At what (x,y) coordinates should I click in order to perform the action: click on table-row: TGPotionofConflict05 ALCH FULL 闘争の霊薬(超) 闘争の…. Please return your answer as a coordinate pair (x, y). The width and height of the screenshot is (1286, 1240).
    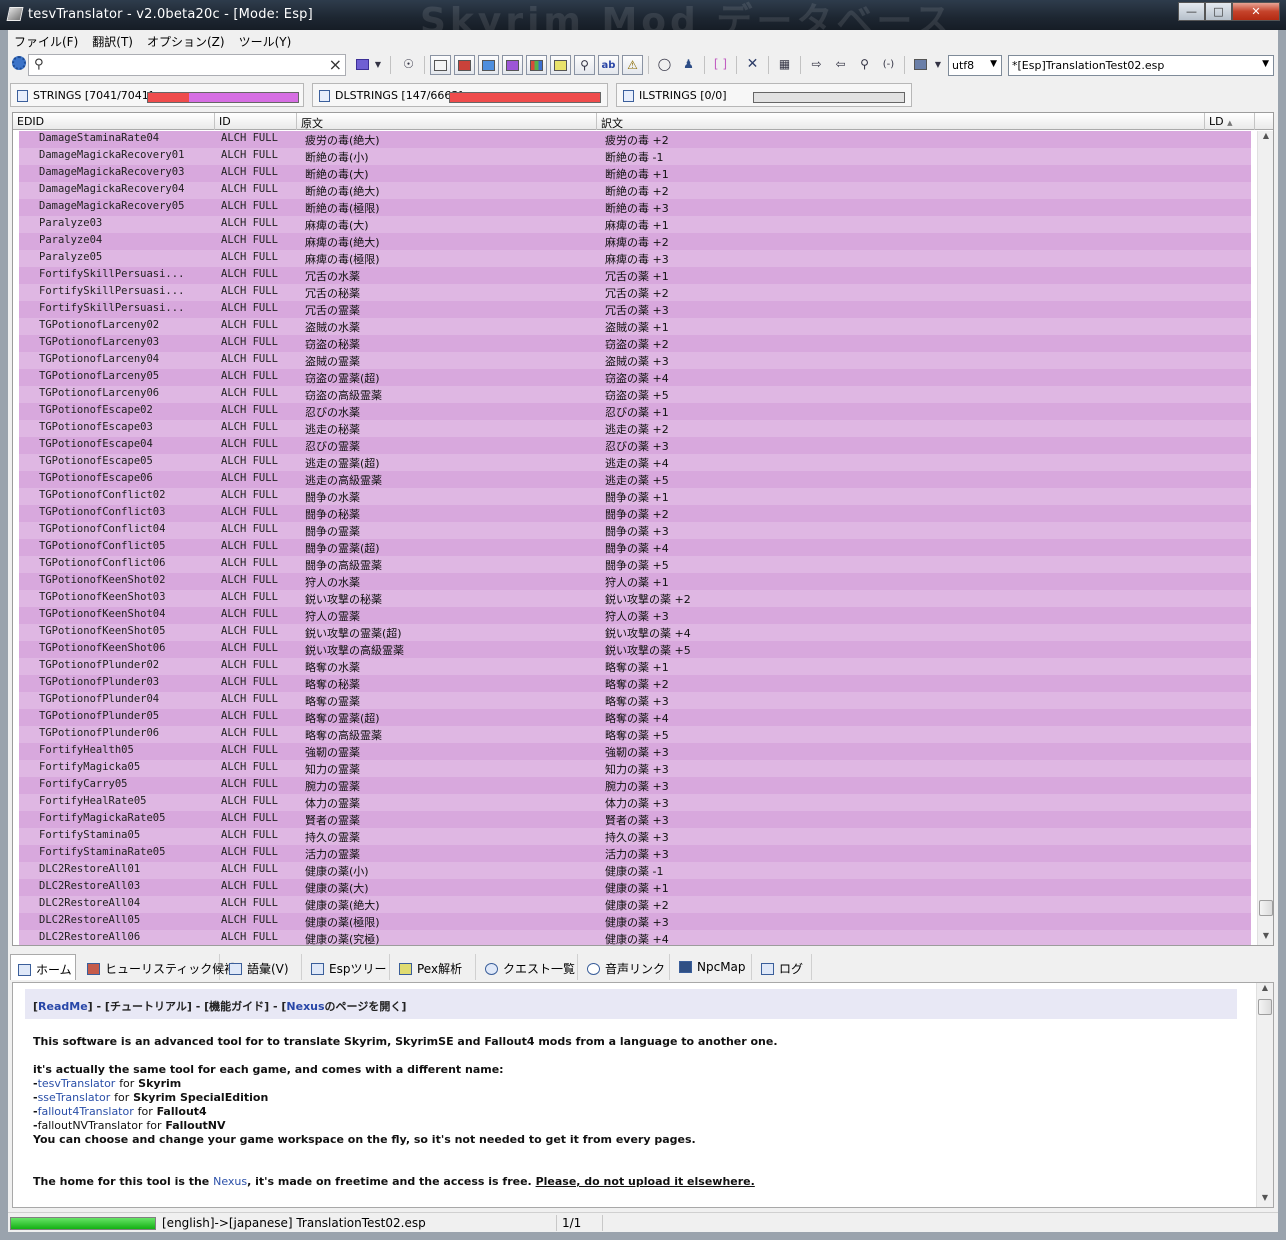
    Looking at the image, I should click on (635, 547).